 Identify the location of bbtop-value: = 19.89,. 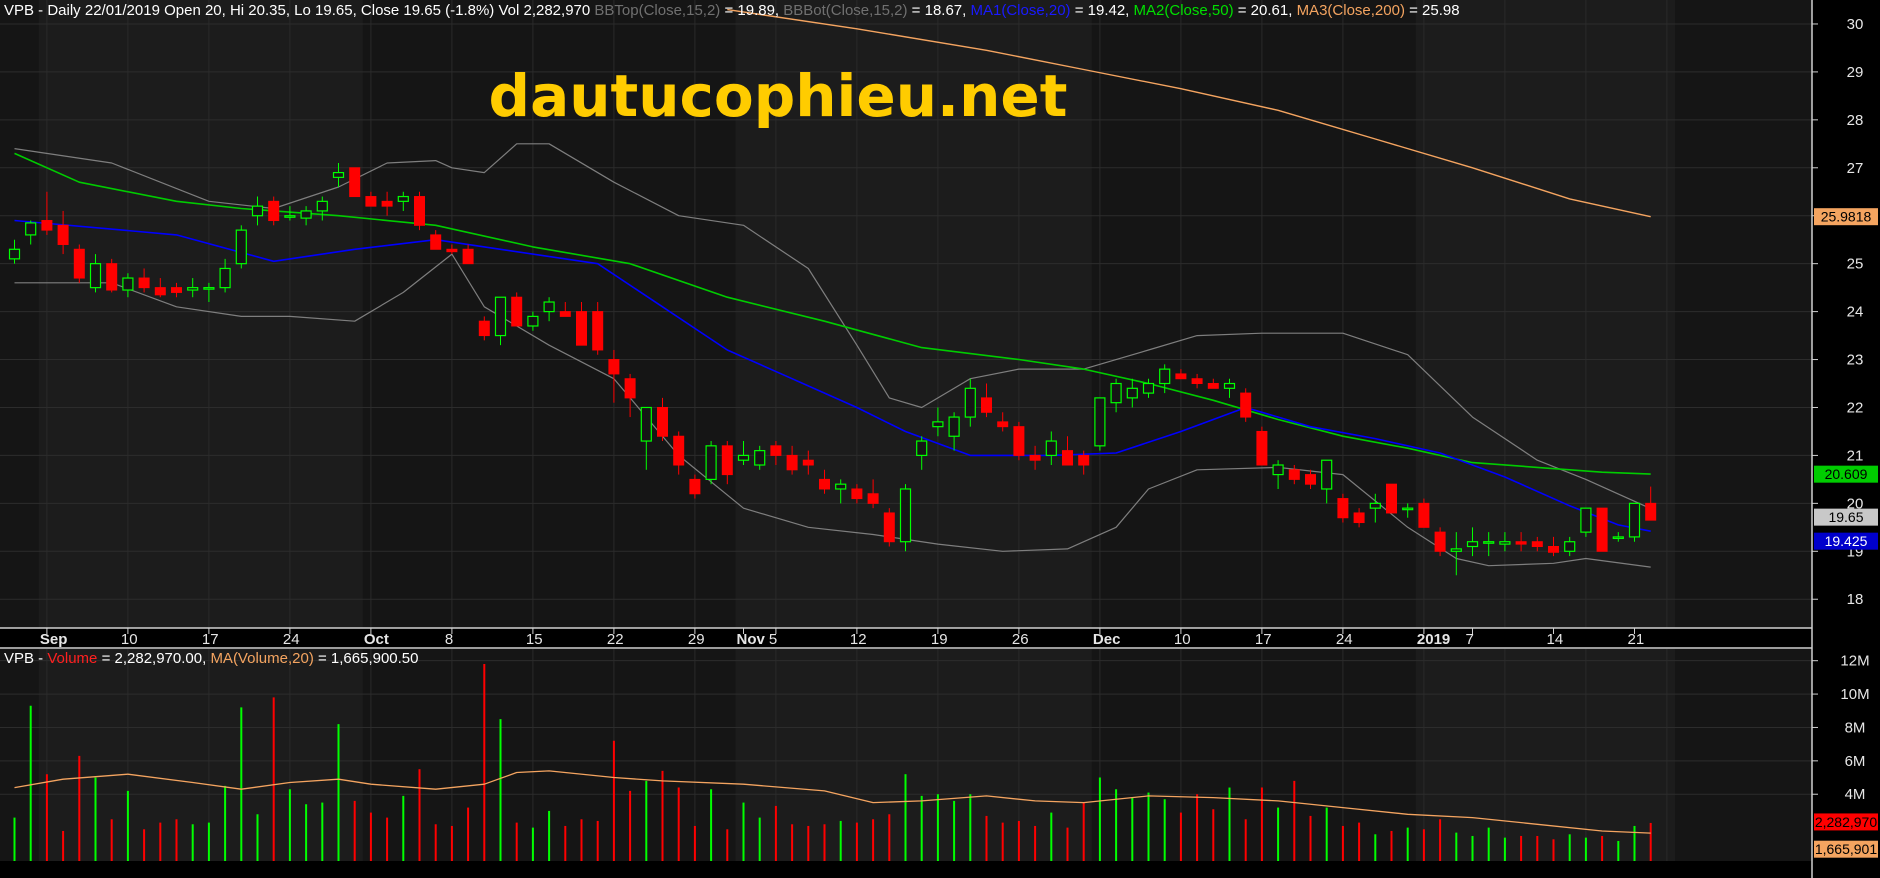
(749, 10).